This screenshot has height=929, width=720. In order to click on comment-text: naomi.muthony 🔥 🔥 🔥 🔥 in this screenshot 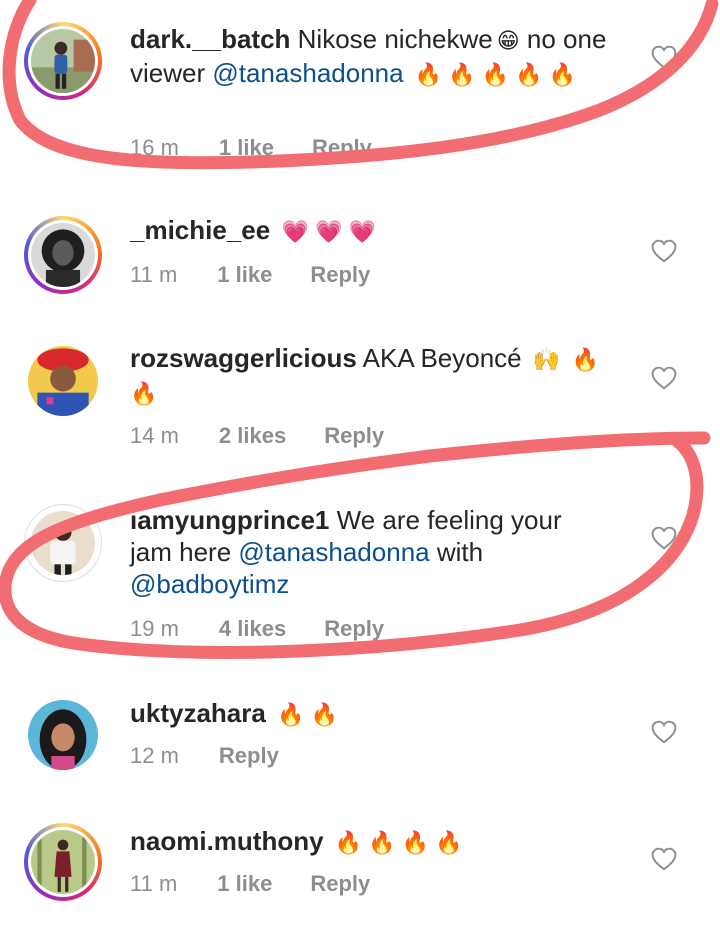, I will do `click(380, 842)`.